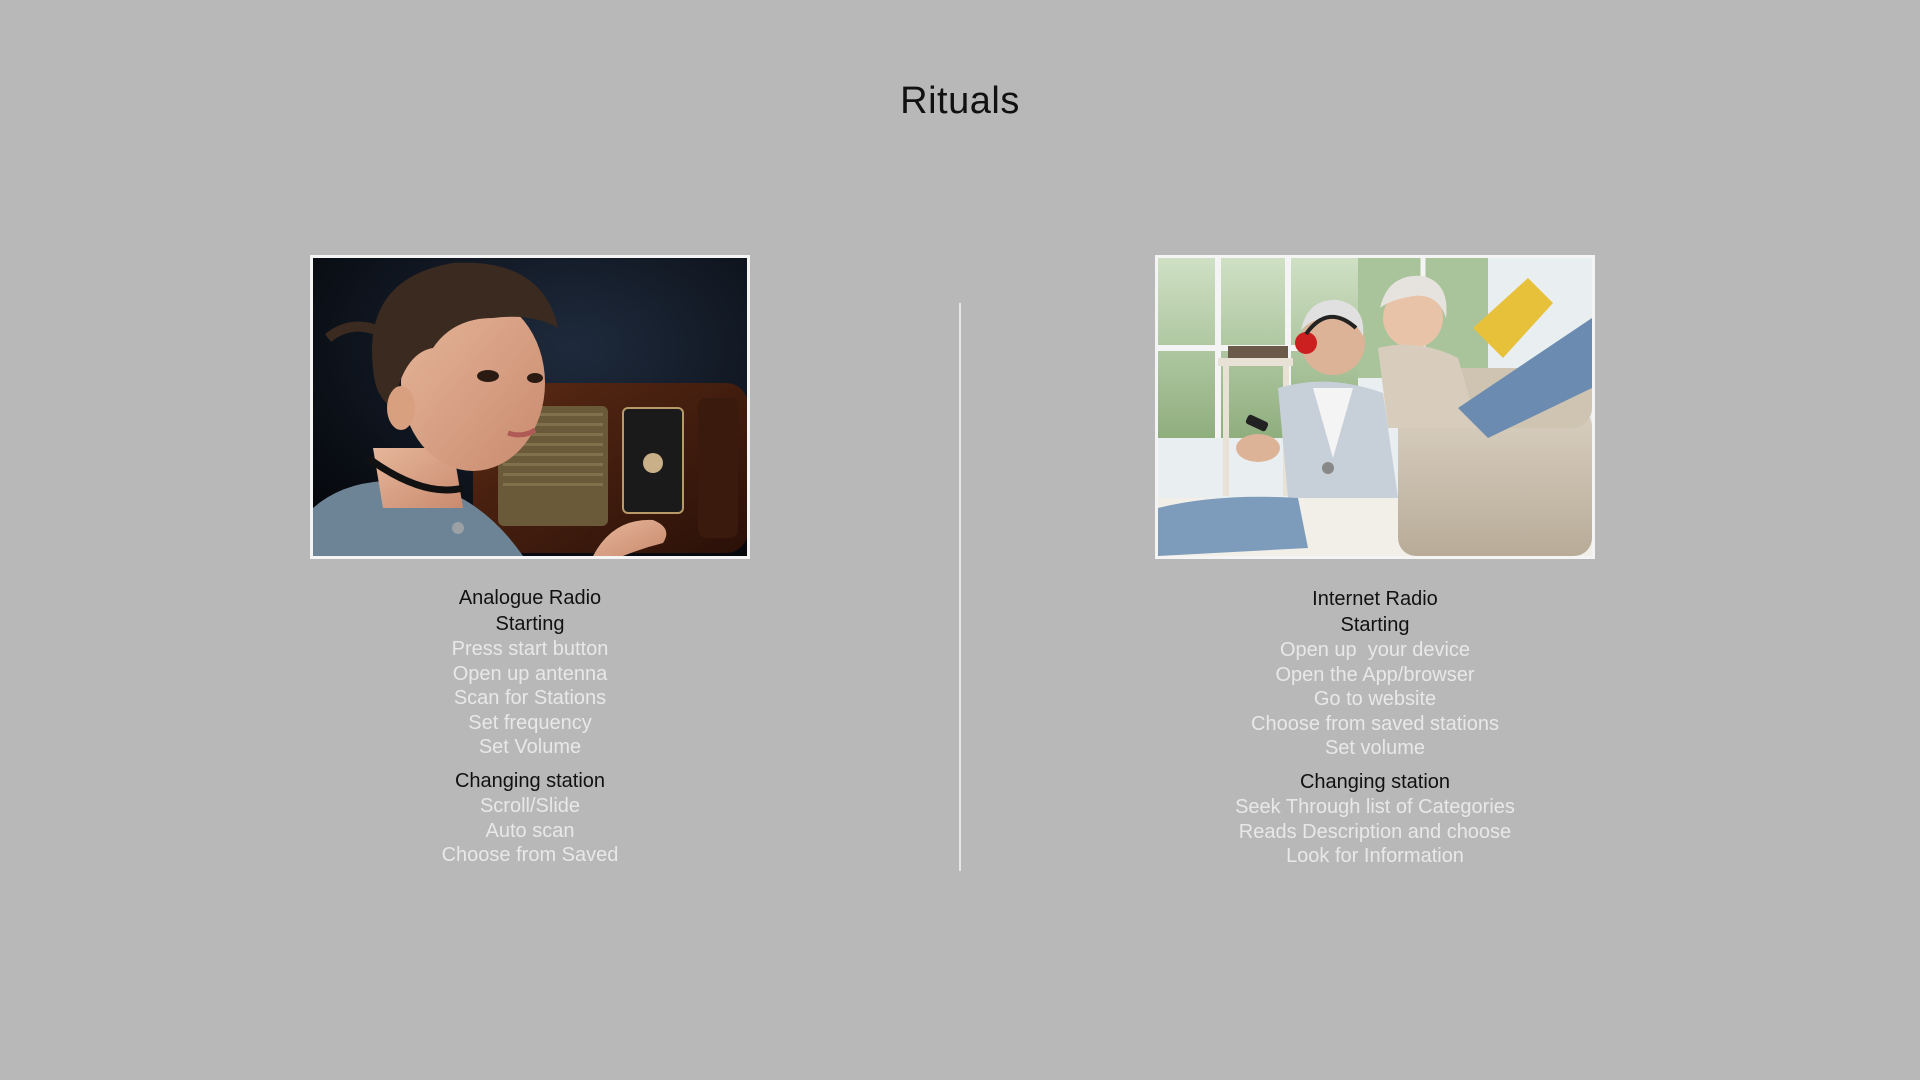 The width and height of the screenshot is (1920, 1080). Describe the element at coordinates (530, 649) in the screenshot. I see `list-item: Press start button` at that location.